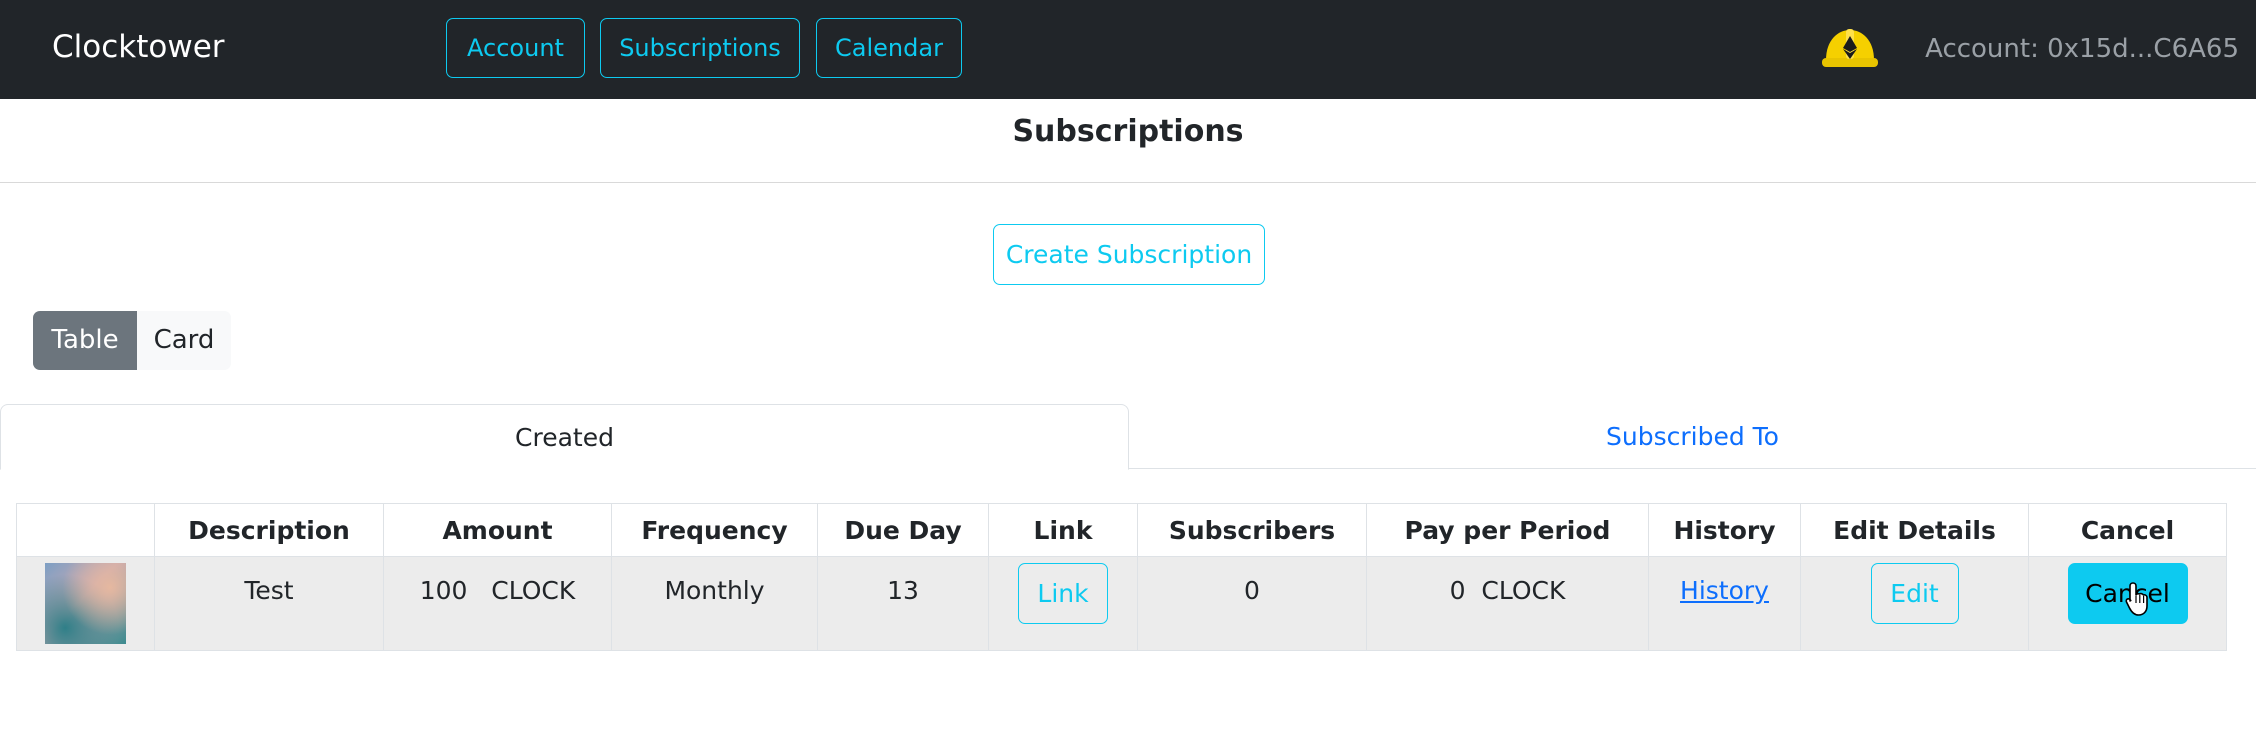 This screenshot has width=2256, height=746. What do you see at coordinates (138, 47) in the screenshot?
I see `brand-title: Clocktower` at bounding box center [138, 47].